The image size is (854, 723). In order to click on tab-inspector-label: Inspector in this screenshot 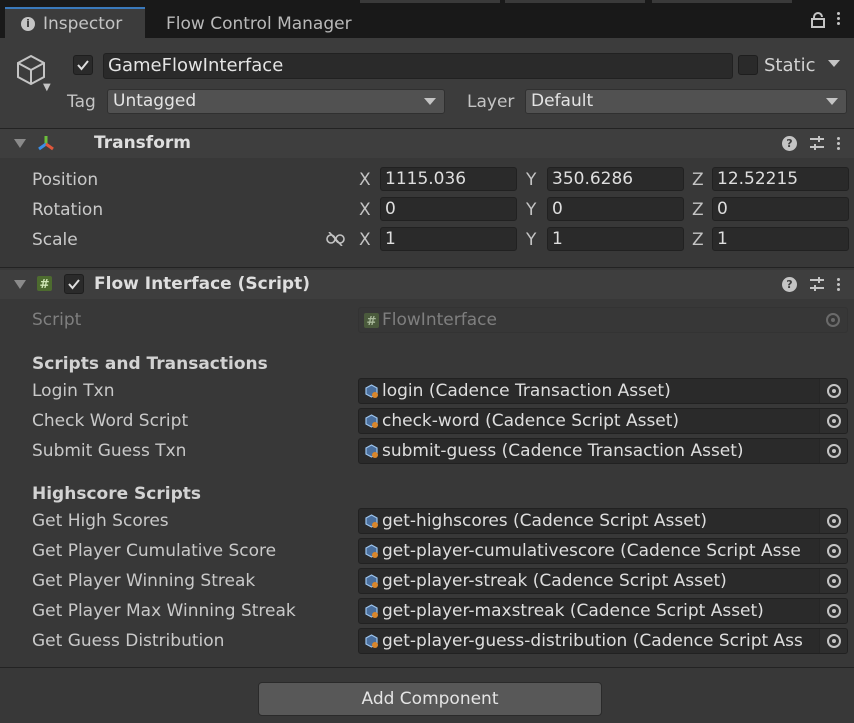, I will do `click(83, 23)`.